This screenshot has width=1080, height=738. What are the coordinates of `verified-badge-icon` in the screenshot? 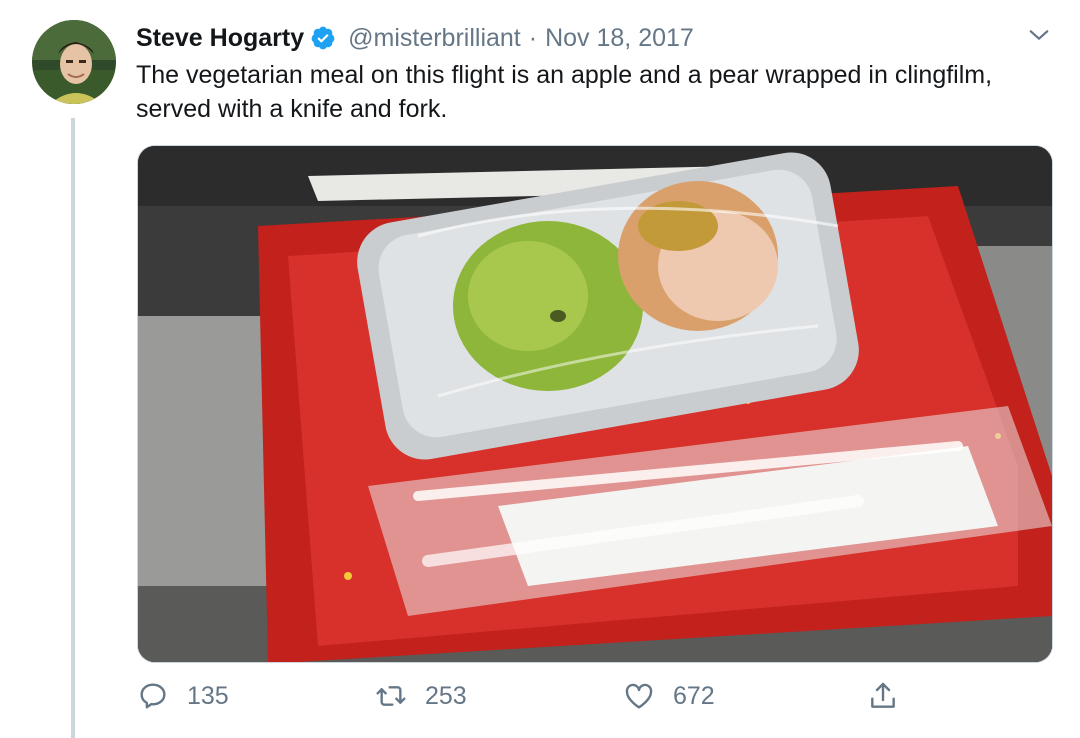 It's located at (323, 38).